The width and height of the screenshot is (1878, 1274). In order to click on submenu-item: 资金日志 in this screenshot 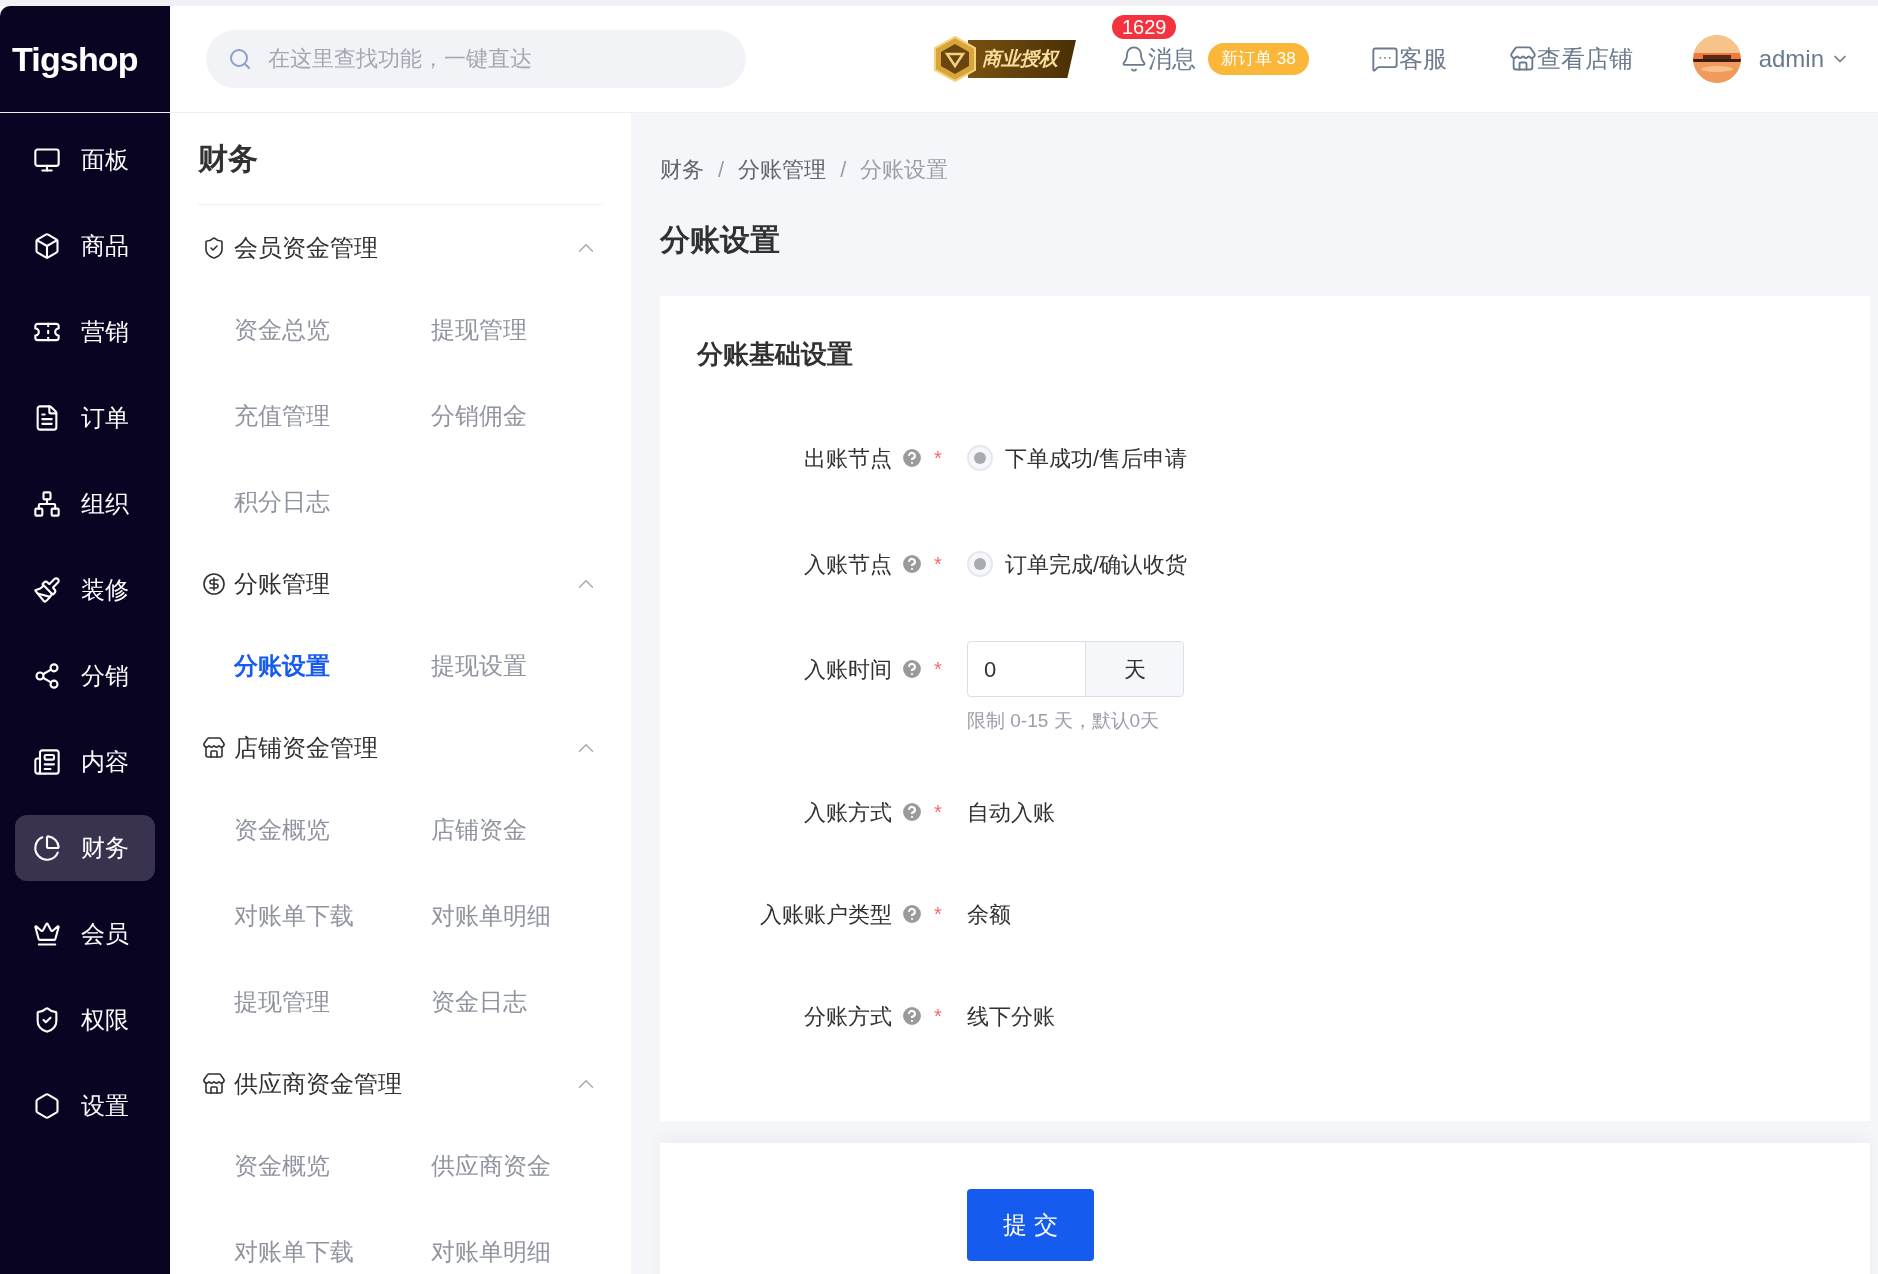, I will do `click(479, 1002)`.